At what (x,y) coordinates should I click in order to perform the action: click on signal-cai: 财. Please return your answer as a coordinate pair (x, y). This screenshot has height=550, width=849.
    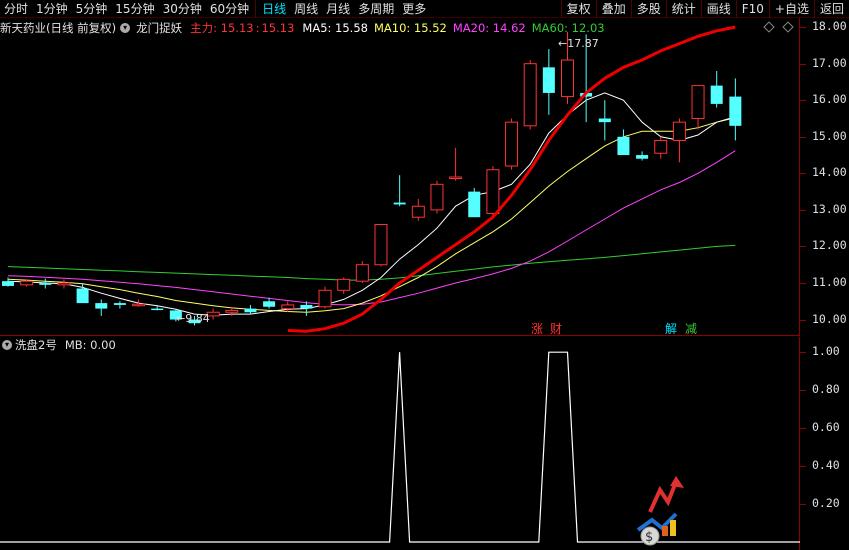
    Looking at the image, I should click on (556, 329).